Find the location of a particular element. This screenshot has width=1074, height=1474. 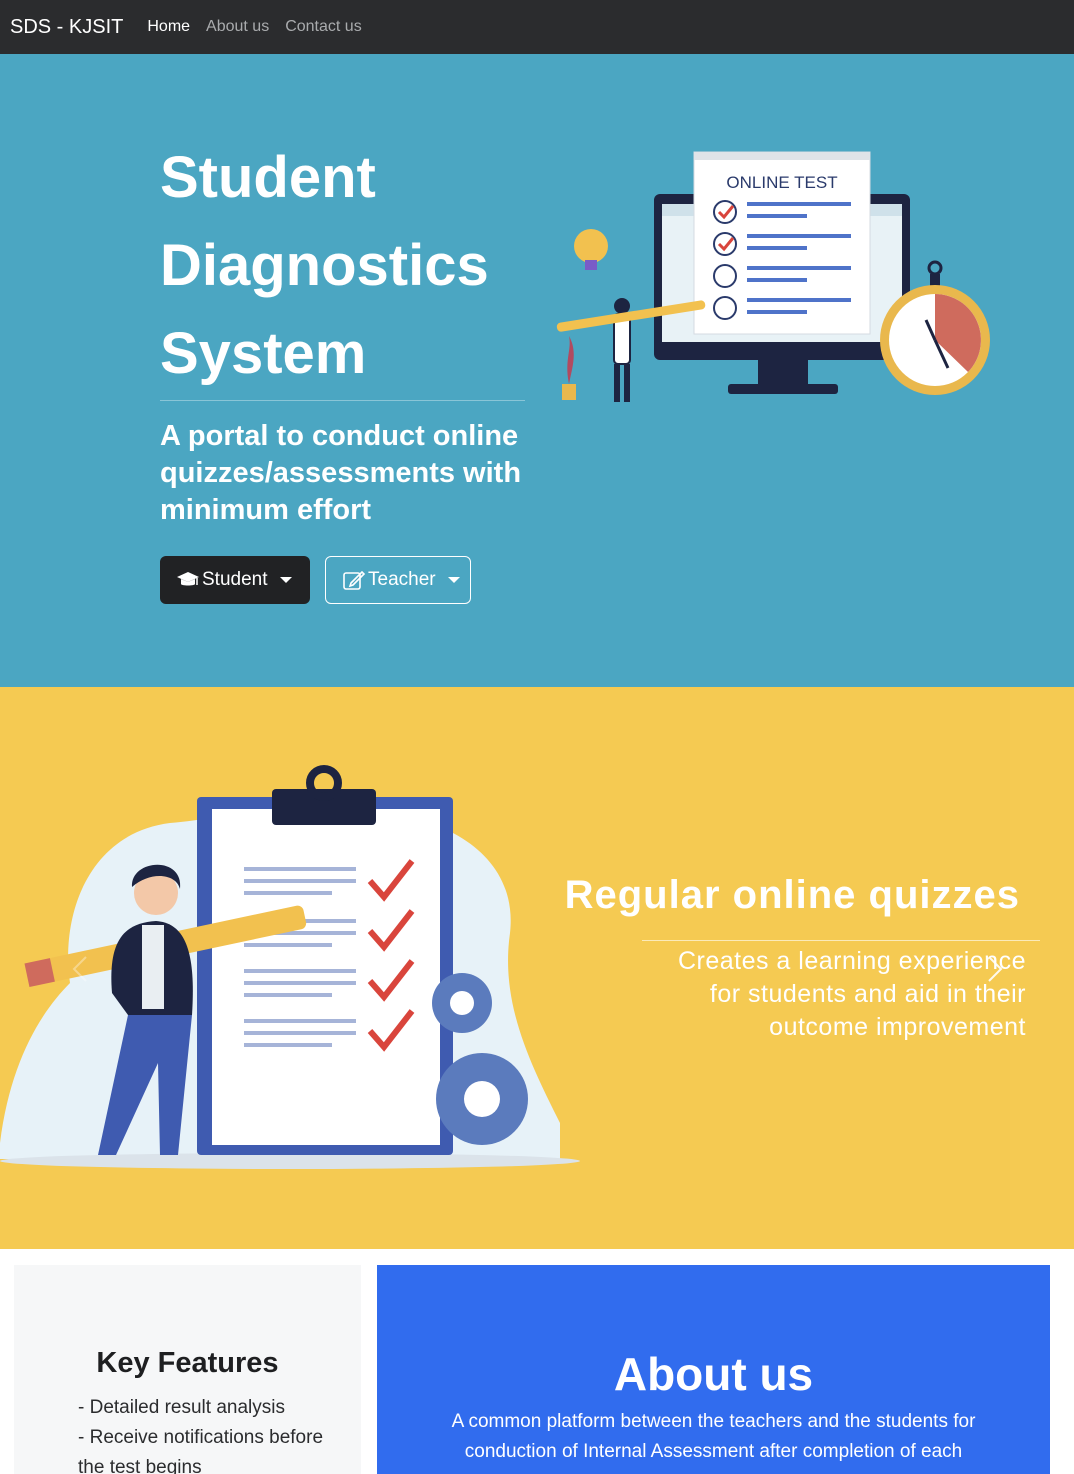

nav-link-contact: Contact us is located at coordinates (323, 27).